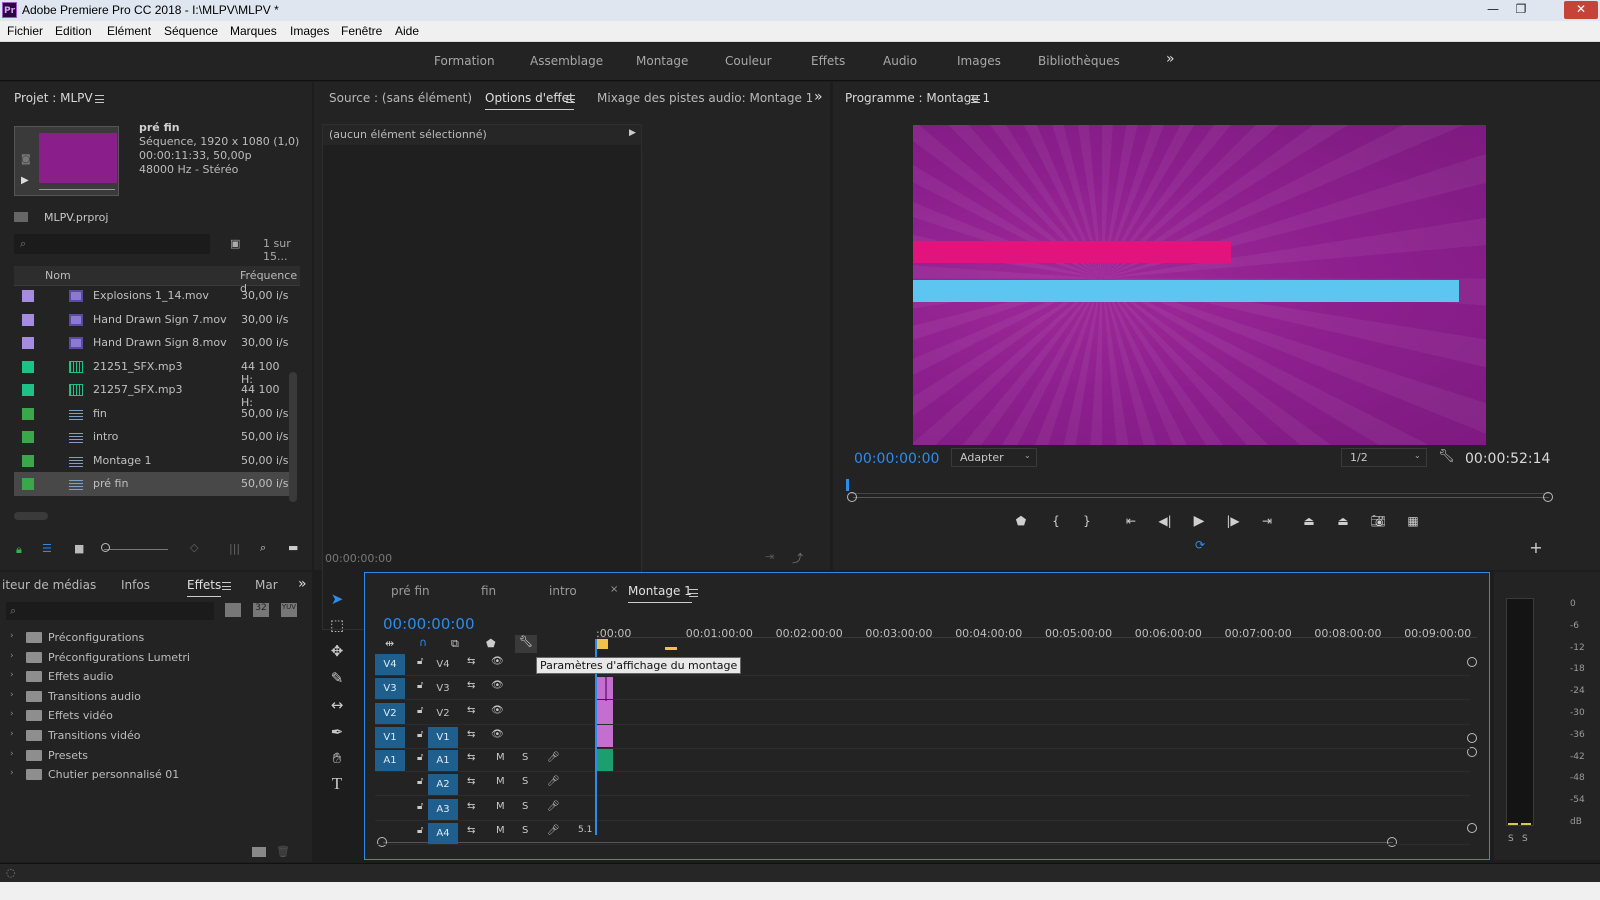 The height and width of the screenshot is (900, 1600). What do you see at coordinates (994, 457) in the screenshot?
I see `fit-select: Adapter ⌄` at bounding box center [994, 457].